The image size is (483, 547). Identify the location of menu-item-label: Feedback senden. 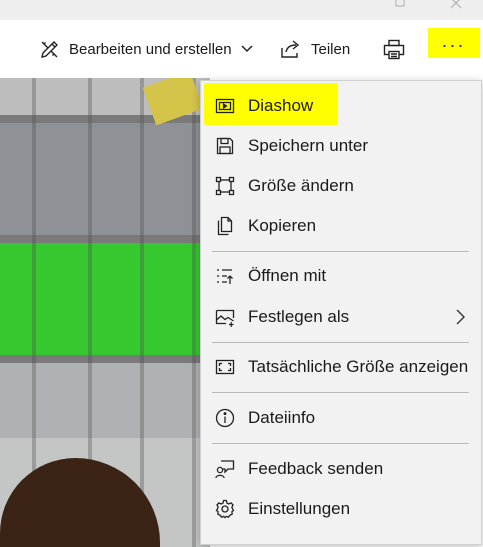
(316, 468).